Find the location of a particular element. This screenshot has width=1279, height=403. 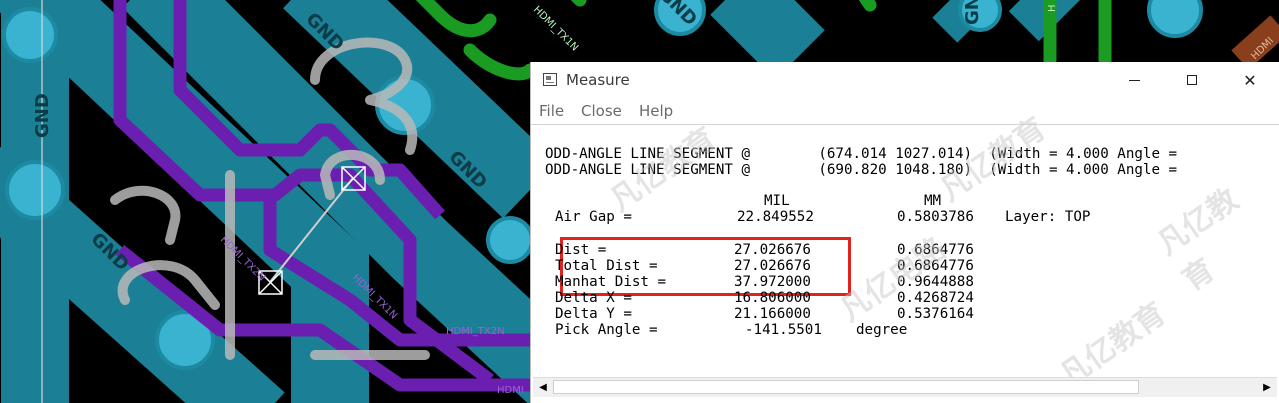

net-label: HDMI_TX2N is located at coordinates (475, 331).